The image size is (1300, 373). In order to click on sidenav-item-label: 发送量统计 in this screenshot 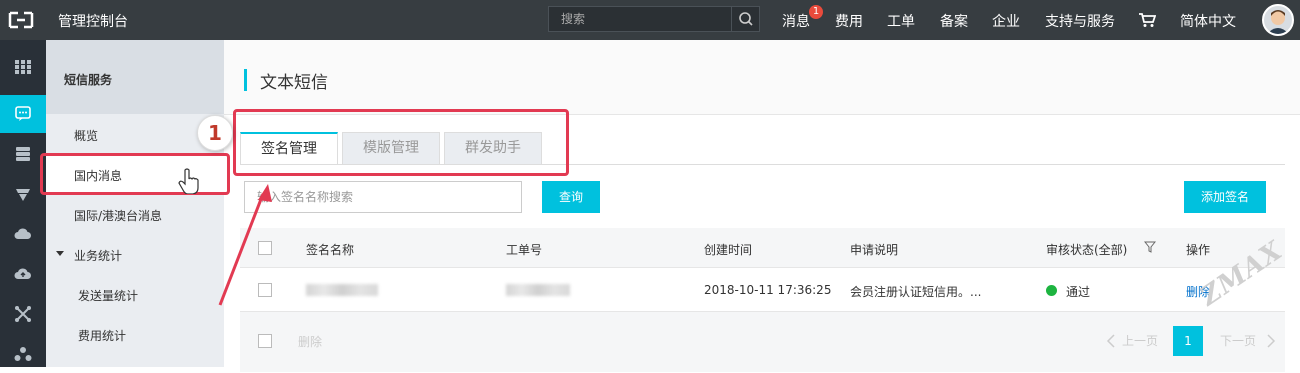, I will do `click(108, 296)`.